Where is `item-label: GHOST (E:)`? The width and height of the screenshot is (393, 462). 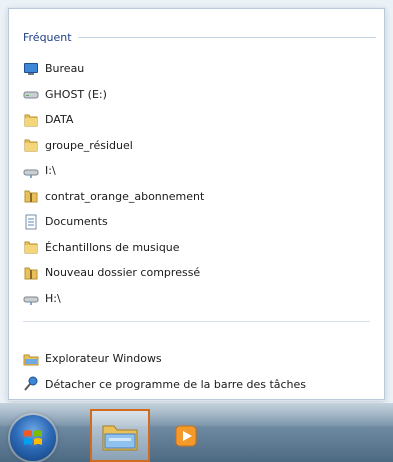
item-label: GHOST (E:) is located at coordinates (76, 94).